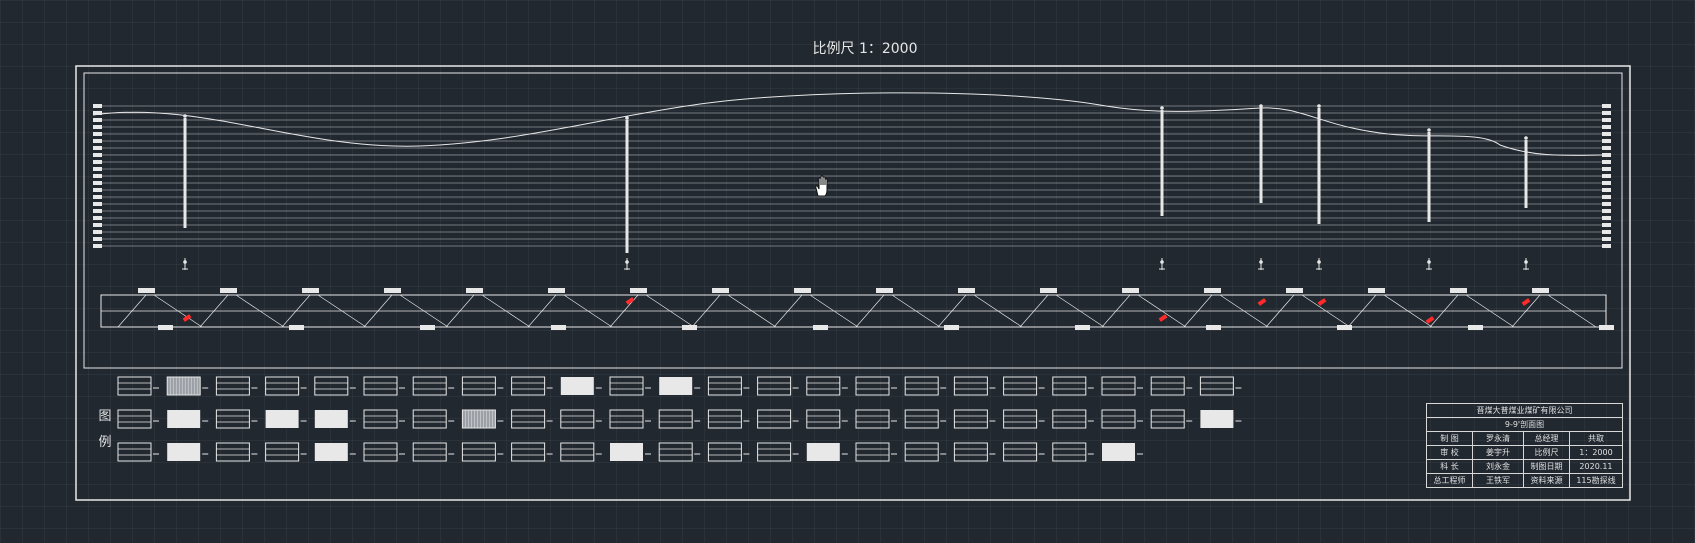  What do you see at coordinates (1525, 438) in the screenshot?
I see `title-block-row: 制 图 罗永清 总经理 共取` at bounding box center [1525, 438].